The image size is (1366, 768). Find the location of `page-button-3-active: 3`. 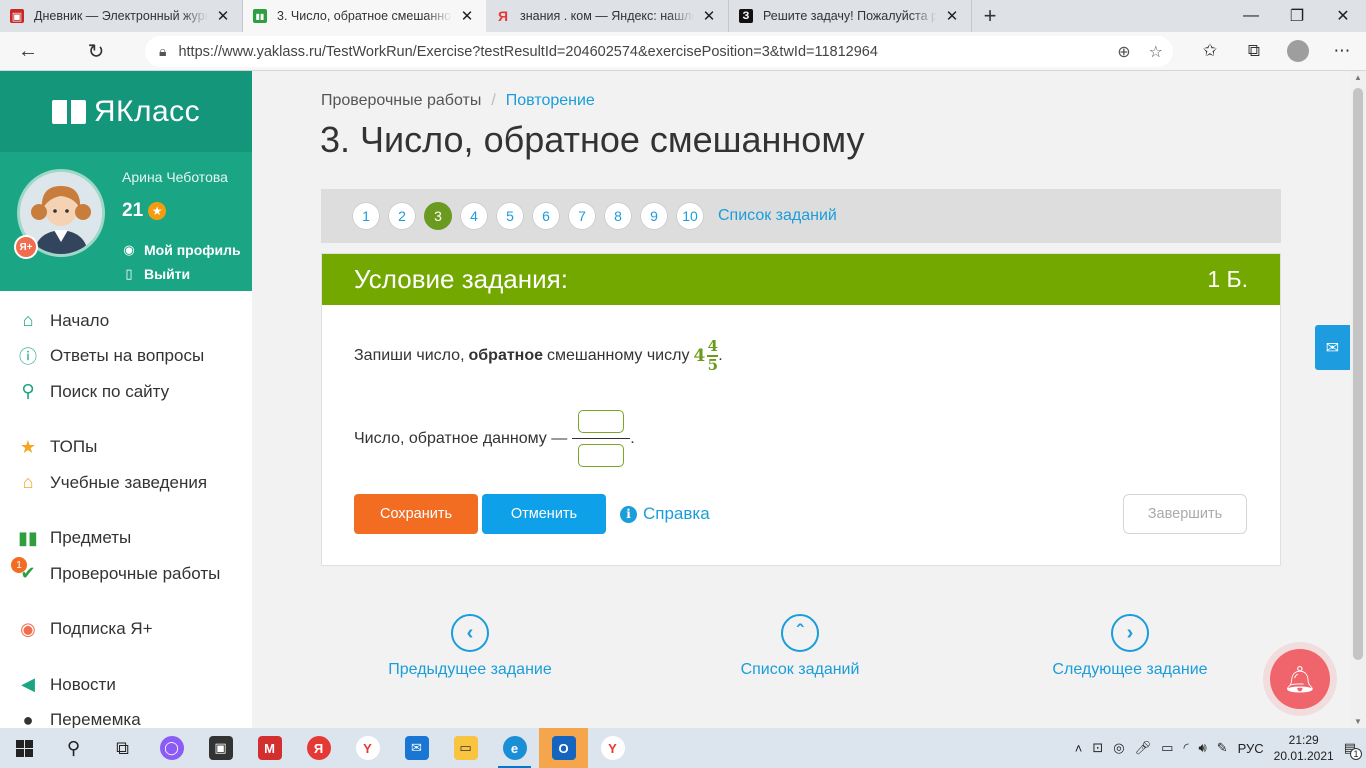

page-button-3-active: 3 is located at coordinates (438, 216).